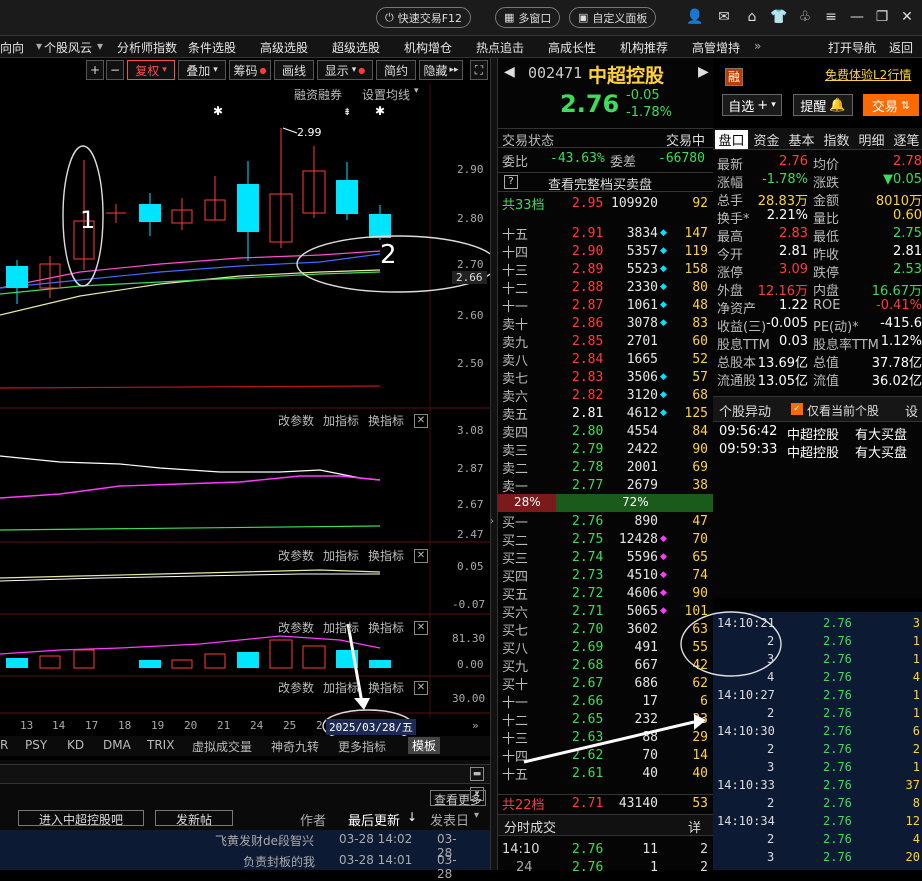 The height and width of the screenshot is (881, 922). I want to click on collapse-arrow-icon: ›, so click(492, 521).